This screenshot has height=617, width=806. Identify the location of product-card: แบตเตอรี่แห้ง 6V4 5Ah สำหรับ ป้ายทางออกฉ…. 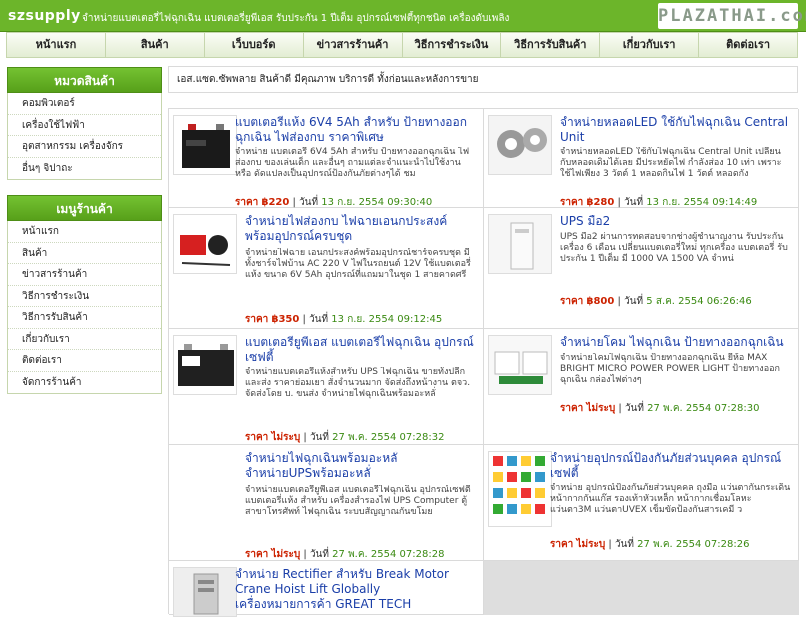
(326, 158).